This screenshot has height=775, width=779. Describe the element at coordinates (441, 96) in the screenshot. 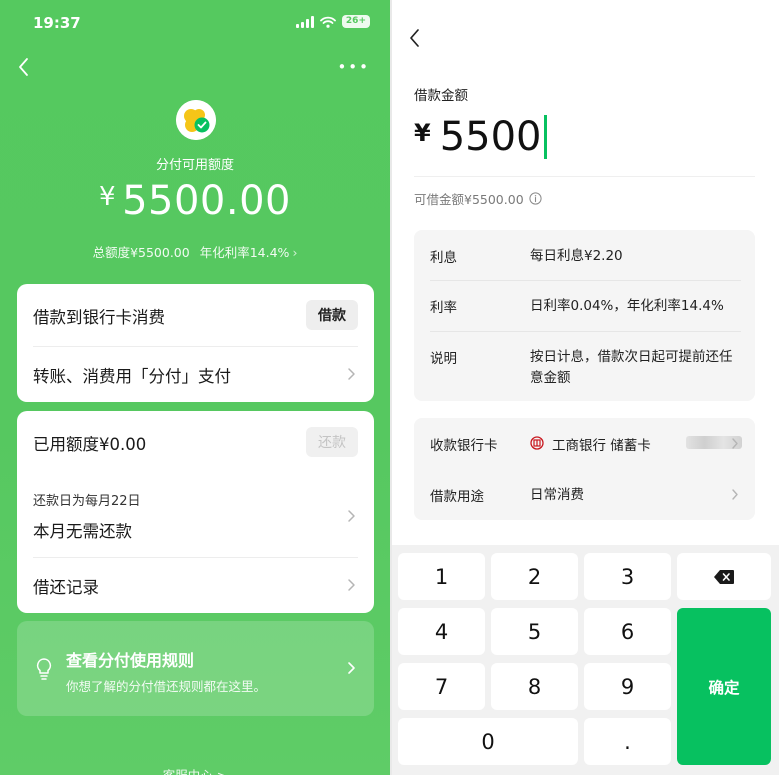

I see `loan-amount-label: 借款金额` at that location.